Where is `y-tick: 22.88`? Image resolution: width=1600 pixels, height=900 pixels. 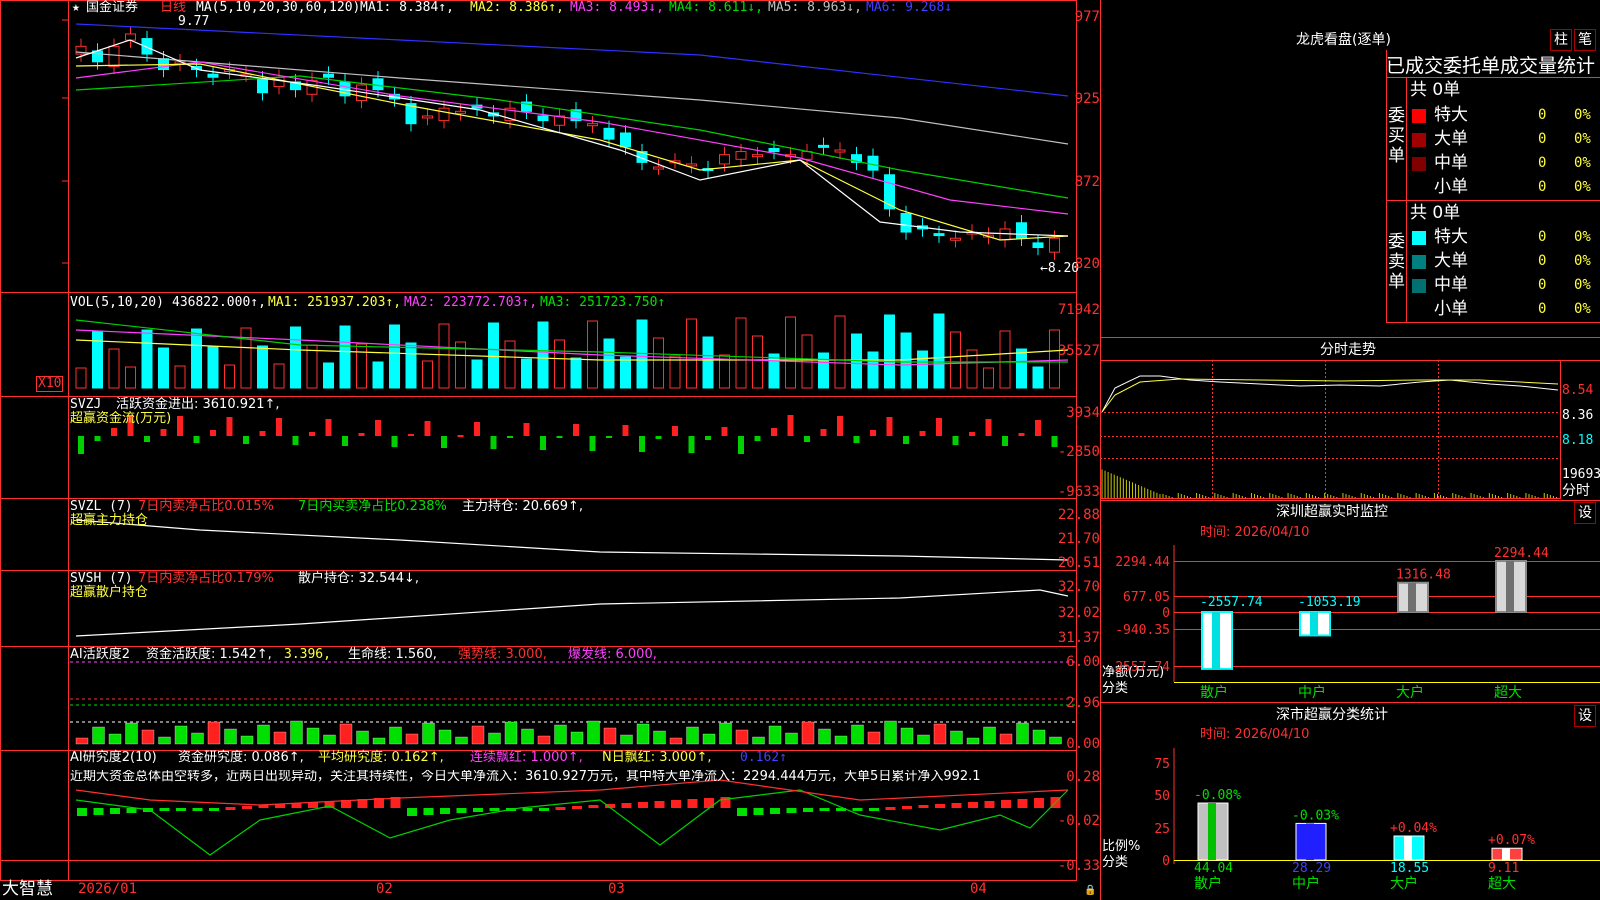 y-tick: 22.88 is located at coordinates (1078, 515).